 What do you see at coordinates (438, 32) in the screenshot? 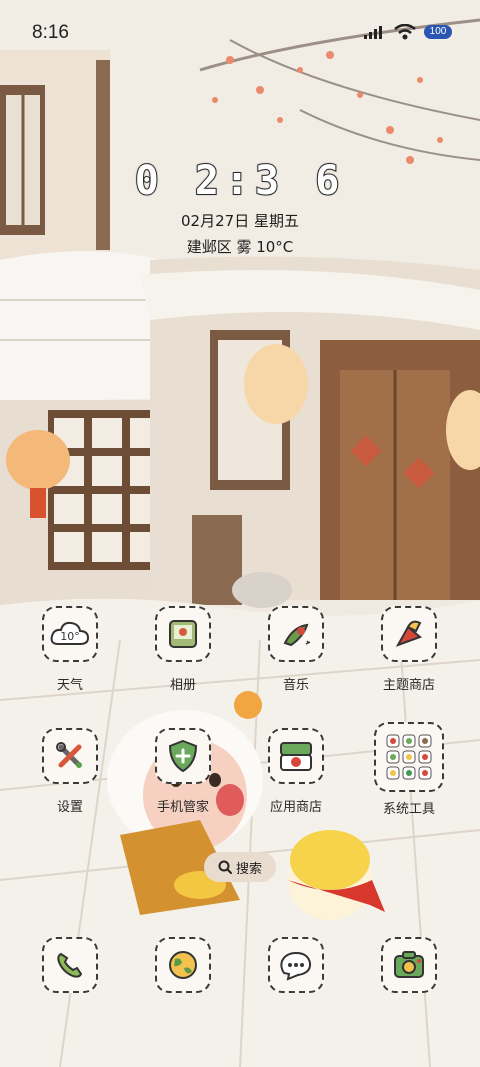
I see `battery-indicator: 100` at bounding box center [438, 32].